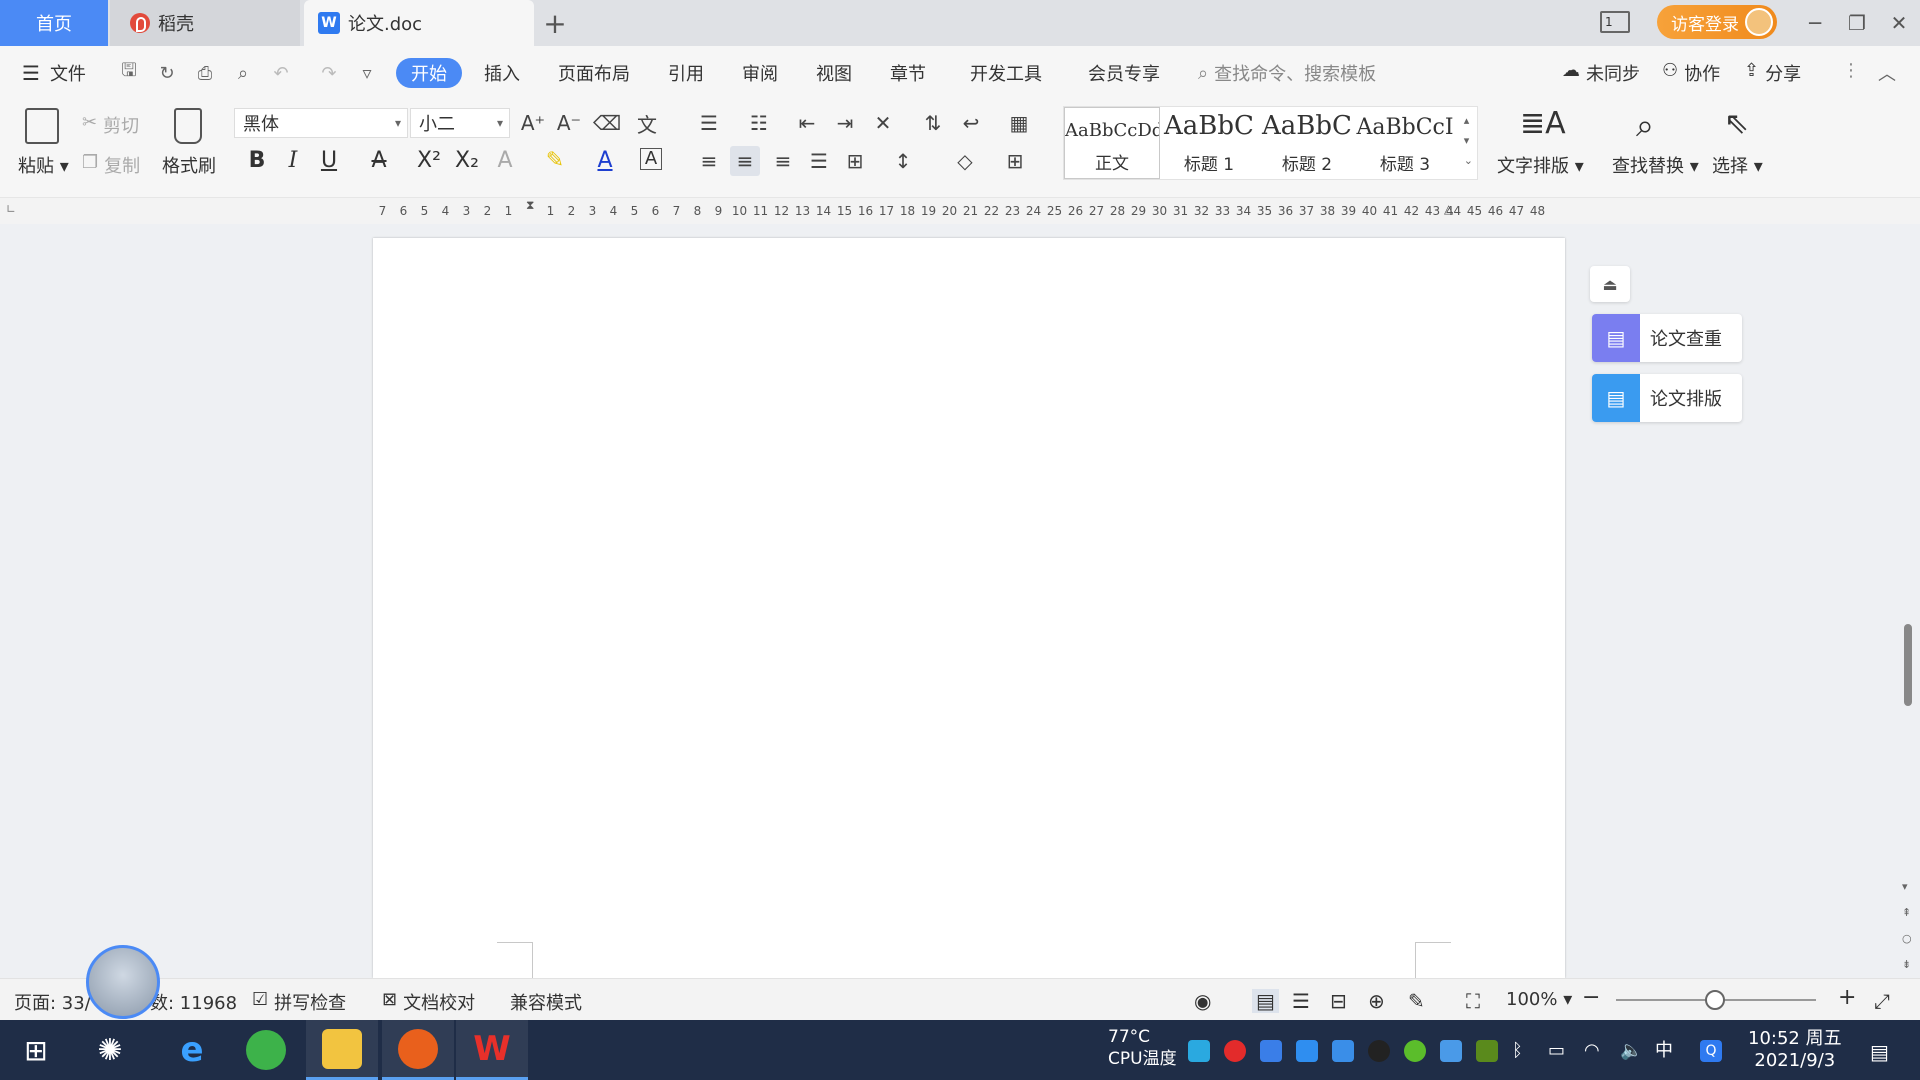 This screenshot has width=1920, height=1080. I want to click on menu-references: 引用, so click(686, 73).